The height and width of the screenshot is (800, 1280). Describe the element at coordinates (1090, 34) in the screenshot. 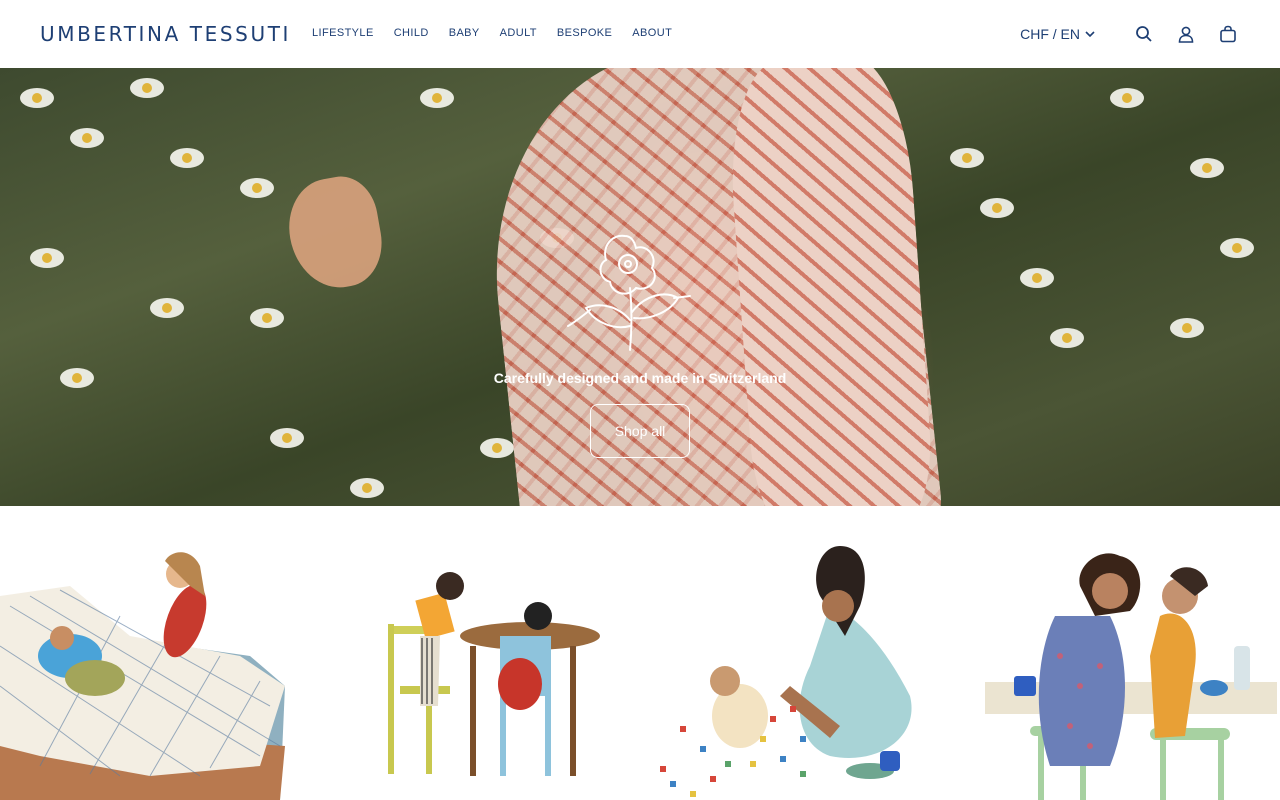

I see `chevron-down-icon` at that location.